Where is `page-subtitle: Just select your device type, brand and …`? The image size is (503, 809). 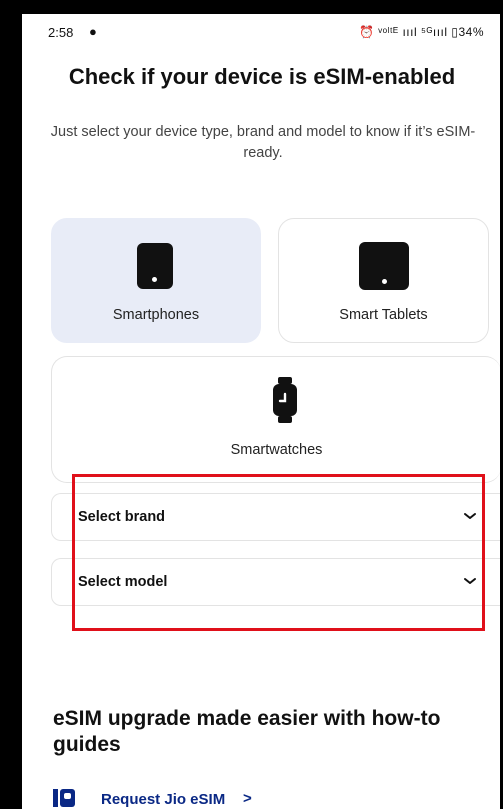 page-subtitle: Just select your device type, brand and … is located at coordinates (263, 142).